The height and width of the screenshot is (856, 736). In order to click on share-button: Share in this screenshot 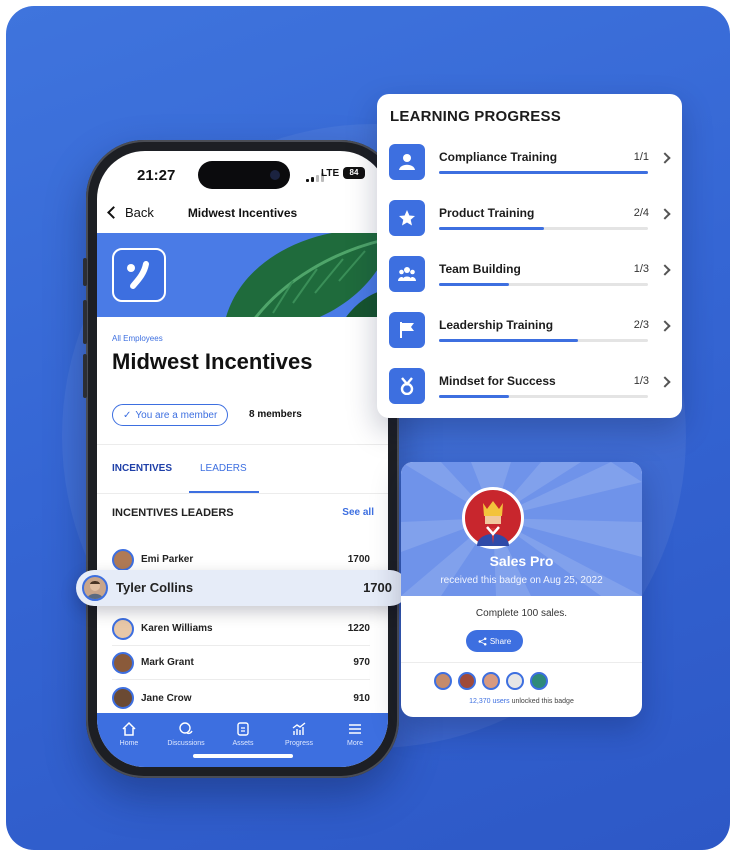, I will do `click(494, 641)`.